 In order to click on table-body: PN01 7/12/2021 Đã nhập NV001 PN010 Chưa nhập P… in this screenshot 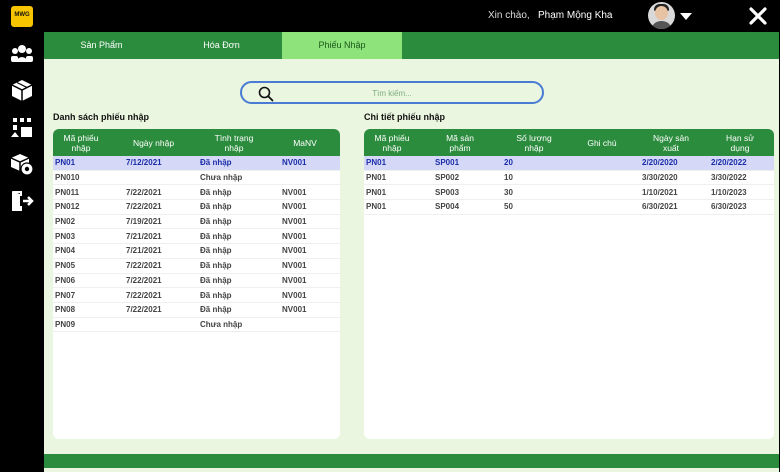, I will do `click(196, 244)`.